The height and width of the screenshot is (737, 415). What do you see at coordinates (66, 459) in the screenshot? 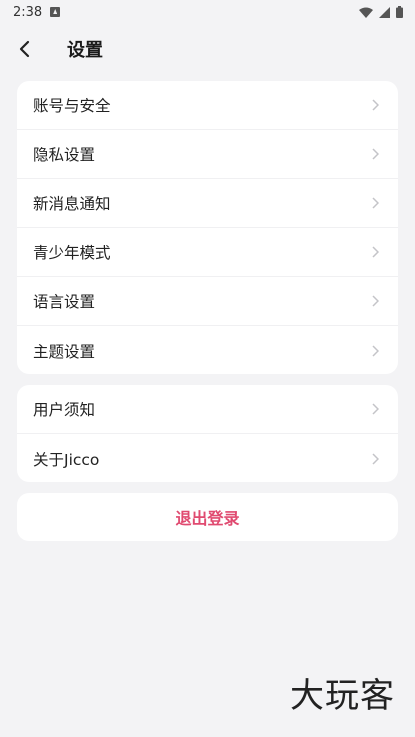
I see `settings-item-label: 关于Jicco` at bounding box center [66, 459].